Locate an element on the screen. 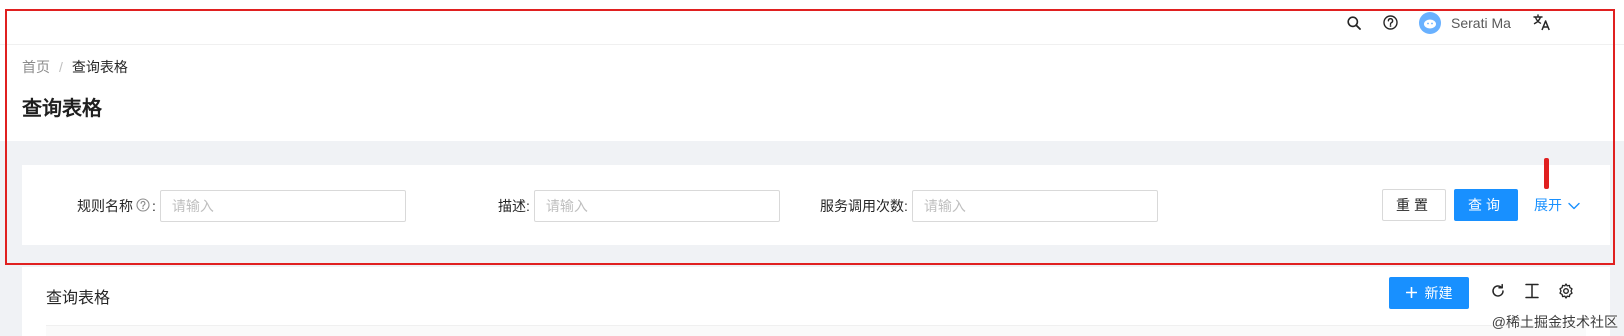 This screenshot has height=336, width=1624. column-height-icon is located at coordinates (1532, 293).